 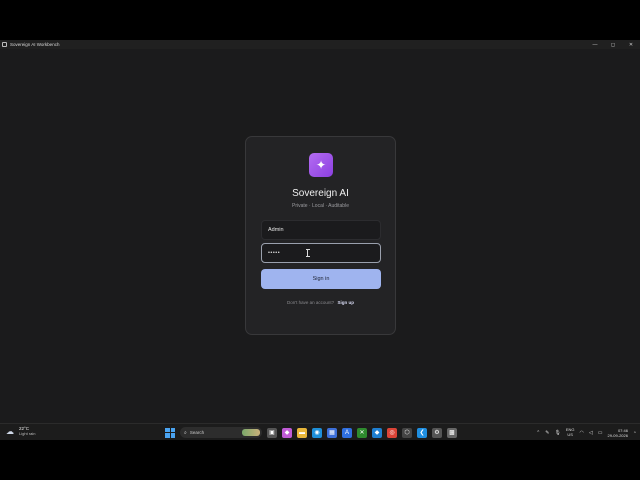 What do you see at coordinates (591, 433) in the screenshot?
I see `speaker-icon: ◁` at bounding box center [591, 433].